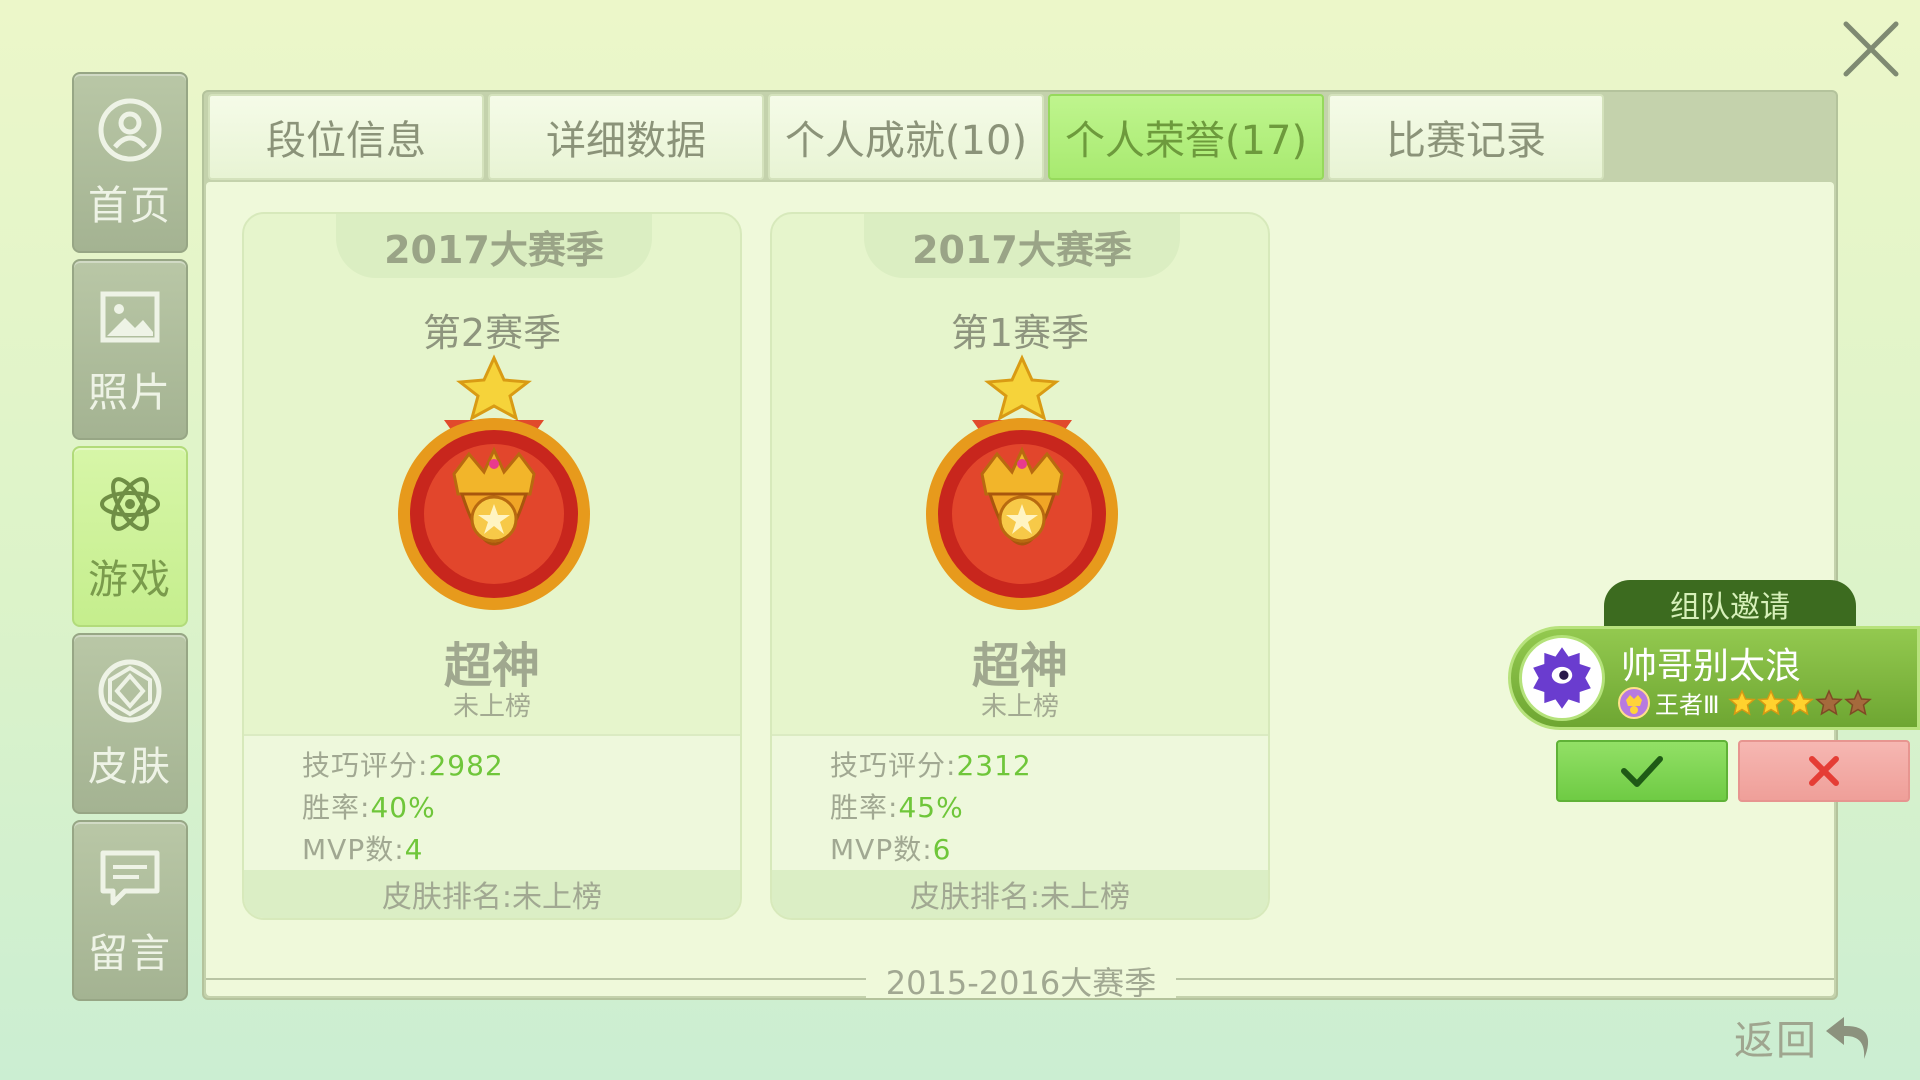 Image resolution: width=1920 pixels, height=1080 pixels. What do you see at coordinates (130, 690) in the screenshot?
I see `skin-icon` at bounding box center [130, 690].